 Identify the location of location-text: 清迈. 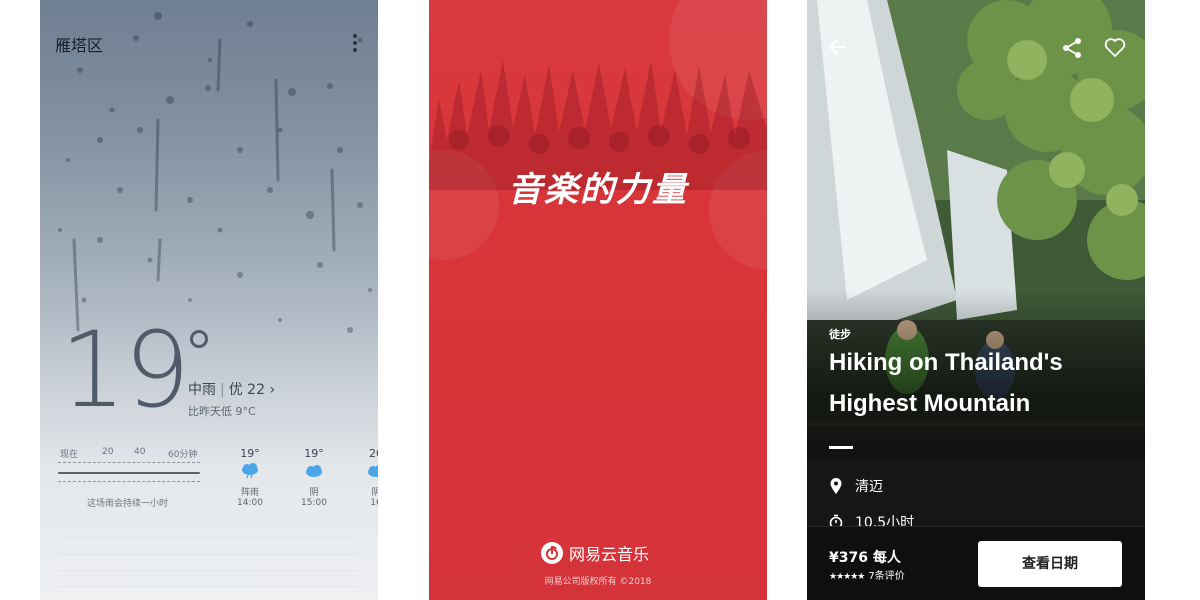
(869, 487).